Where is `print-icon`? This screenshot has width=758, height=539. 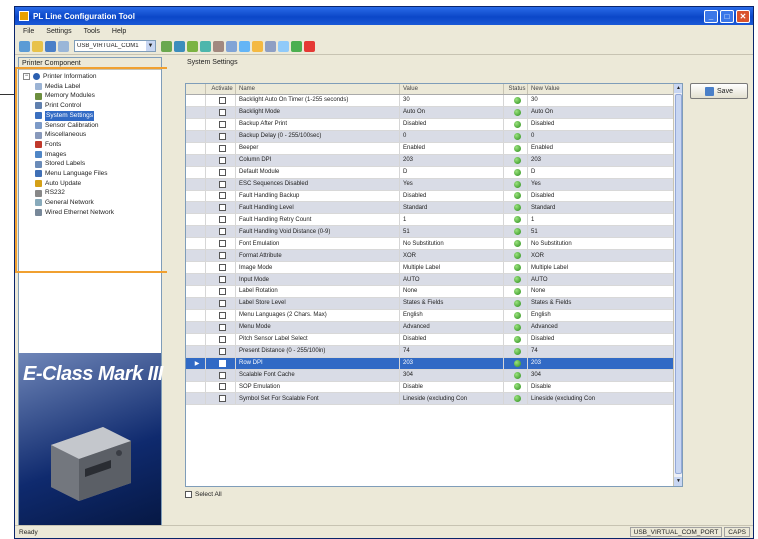
print-icon is located at coordinates (270, 46).